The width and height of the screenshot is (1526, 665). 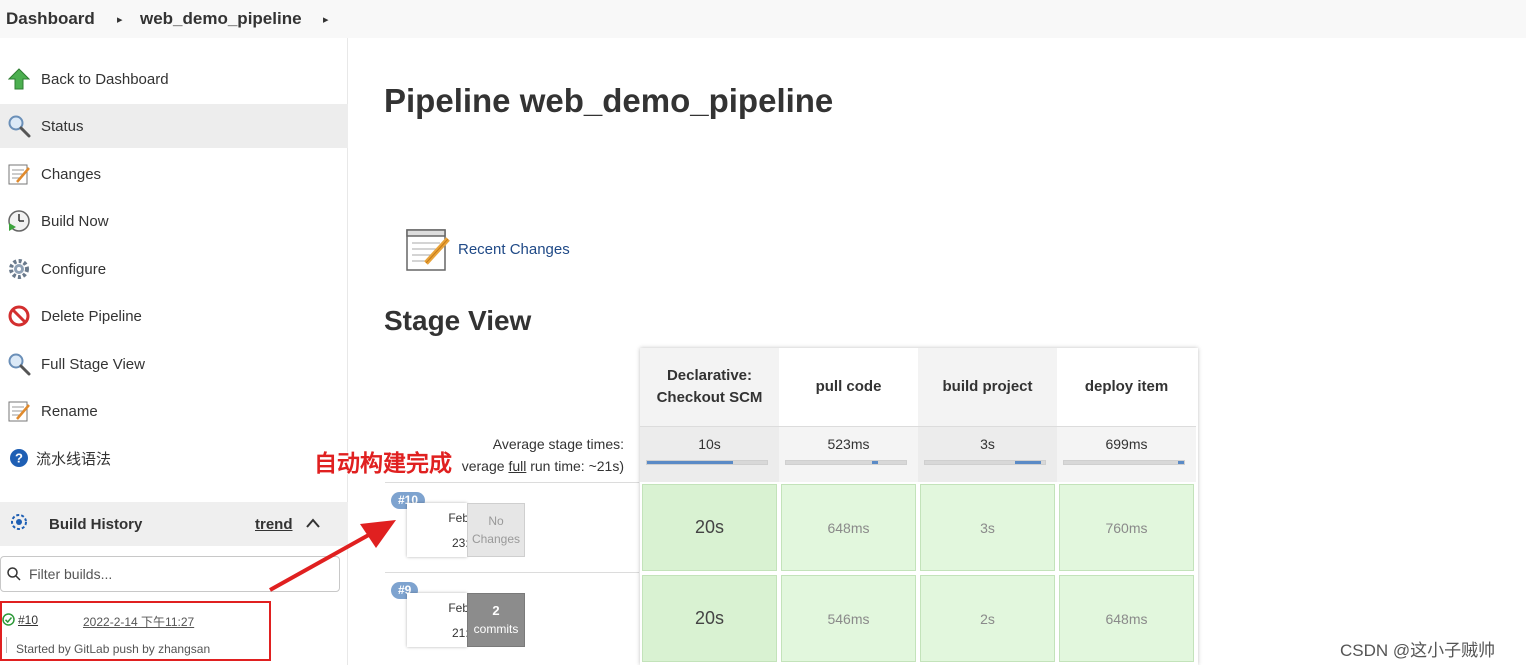 What do you see at coordinates (709, 387) in the screenshot?
I see `stage-header: Declarative: Checkout SCM` at bounding box center [709, 387].